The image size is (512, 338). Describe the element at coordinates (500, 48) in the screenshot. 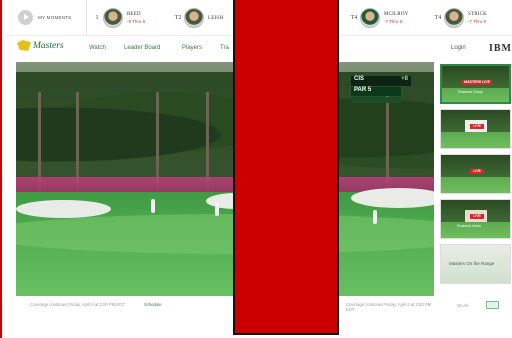

I see `ibm-logo: IBM` at that location.